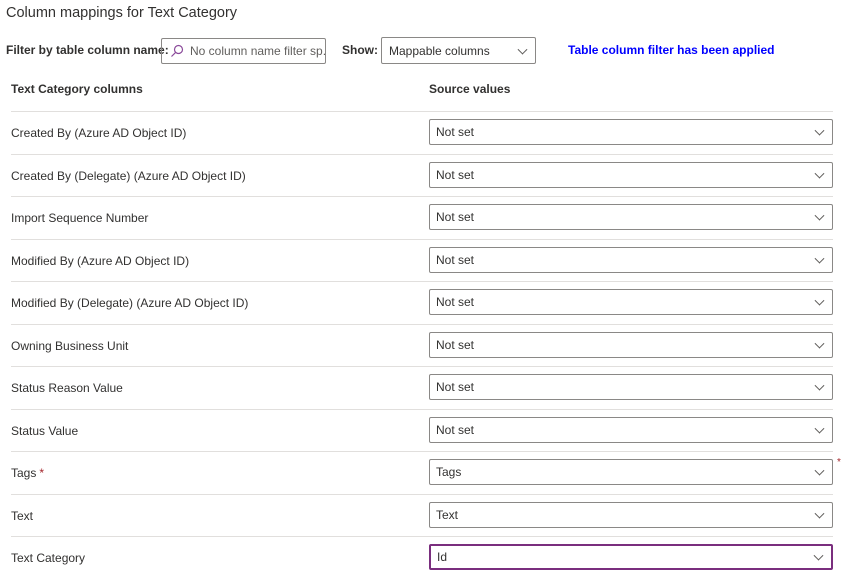 The height and width of the screenshot is (579, 841). Describe the element at coordinates (422, 132) in the screenshot. I see `table-row: Created By (Azure AD Object ID) Not set` at that location.